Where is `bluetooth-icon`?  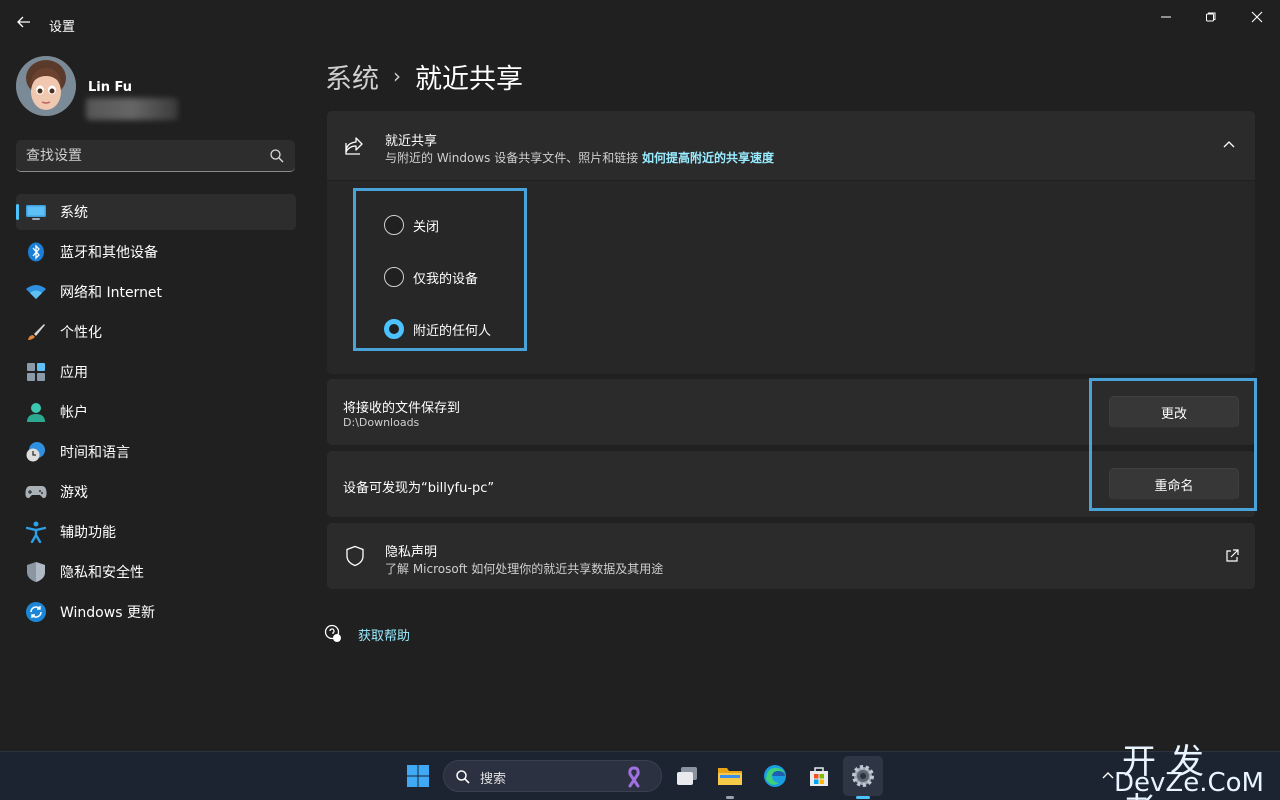
bluetooth-icon is located at coordinates (36, 252).